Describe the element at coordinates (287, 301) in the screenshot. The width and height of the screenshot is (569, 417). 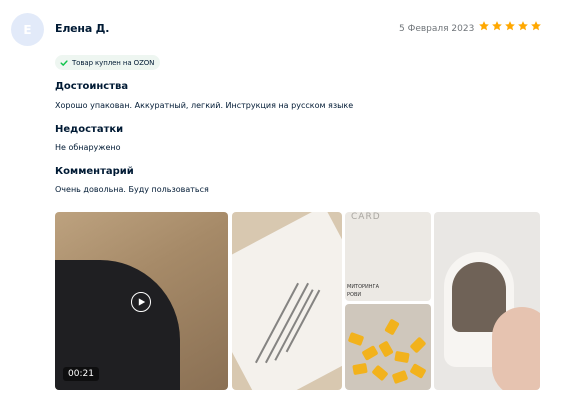
I see `review-photo-box` at that location.